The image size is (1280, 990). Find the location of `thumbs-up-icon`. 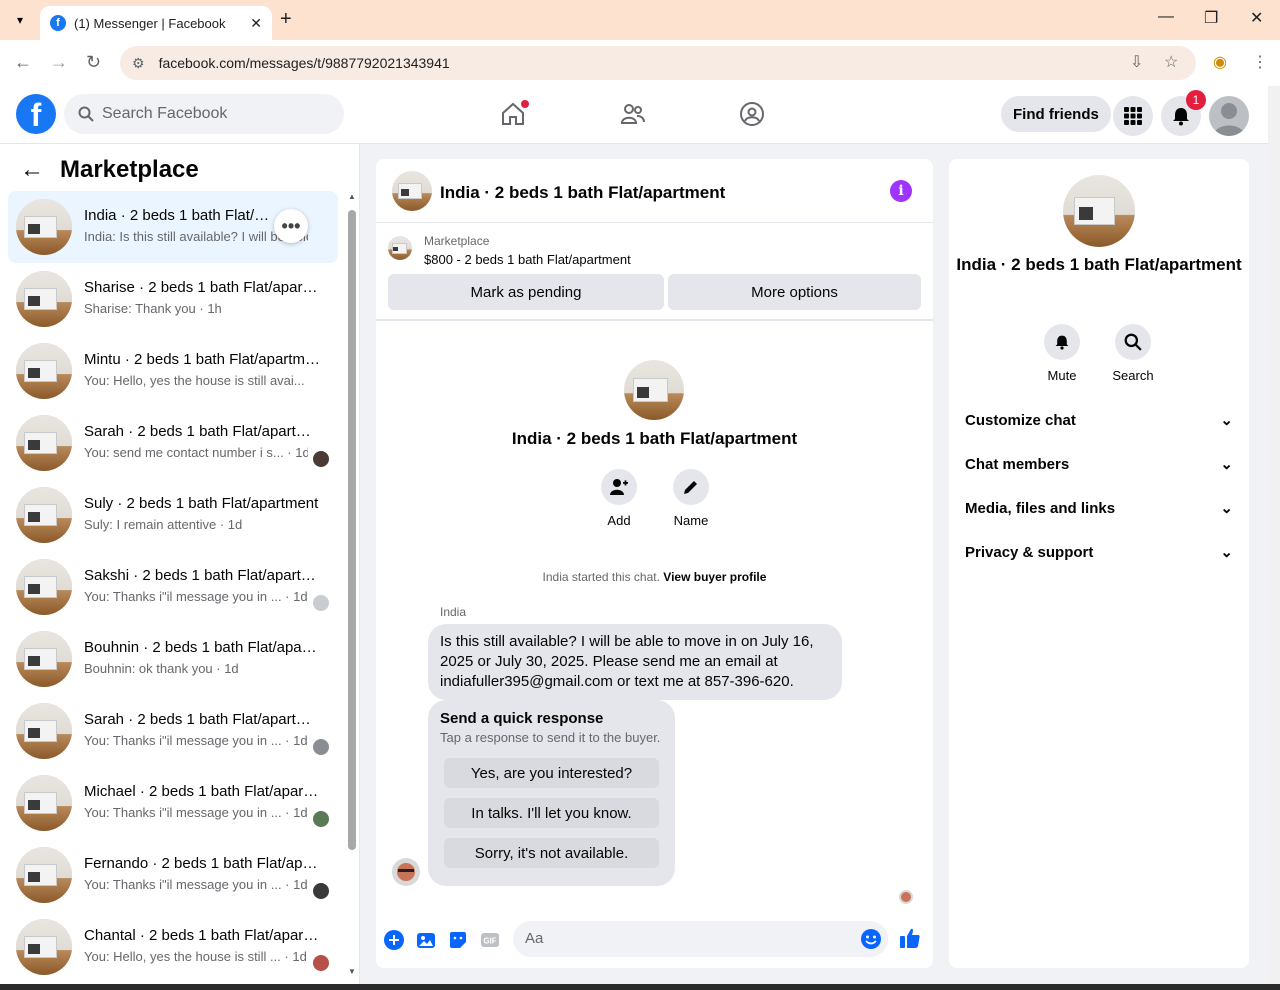

thumbs-up-icon is located at coordinates (910, 938).